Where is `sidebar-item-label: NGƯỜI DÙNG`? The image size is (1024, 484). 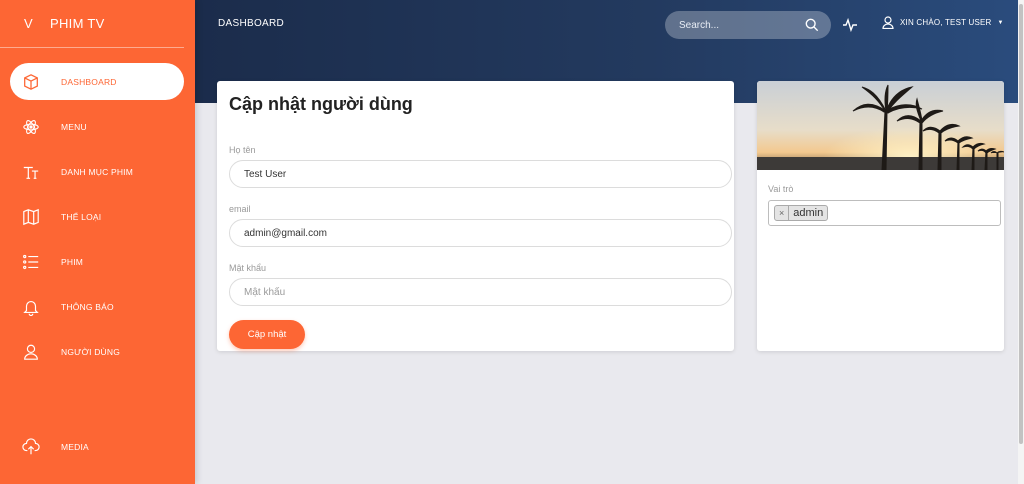
sidebar-item-label: NGƯỜI DÙNG is located at coordinates (91, 351).